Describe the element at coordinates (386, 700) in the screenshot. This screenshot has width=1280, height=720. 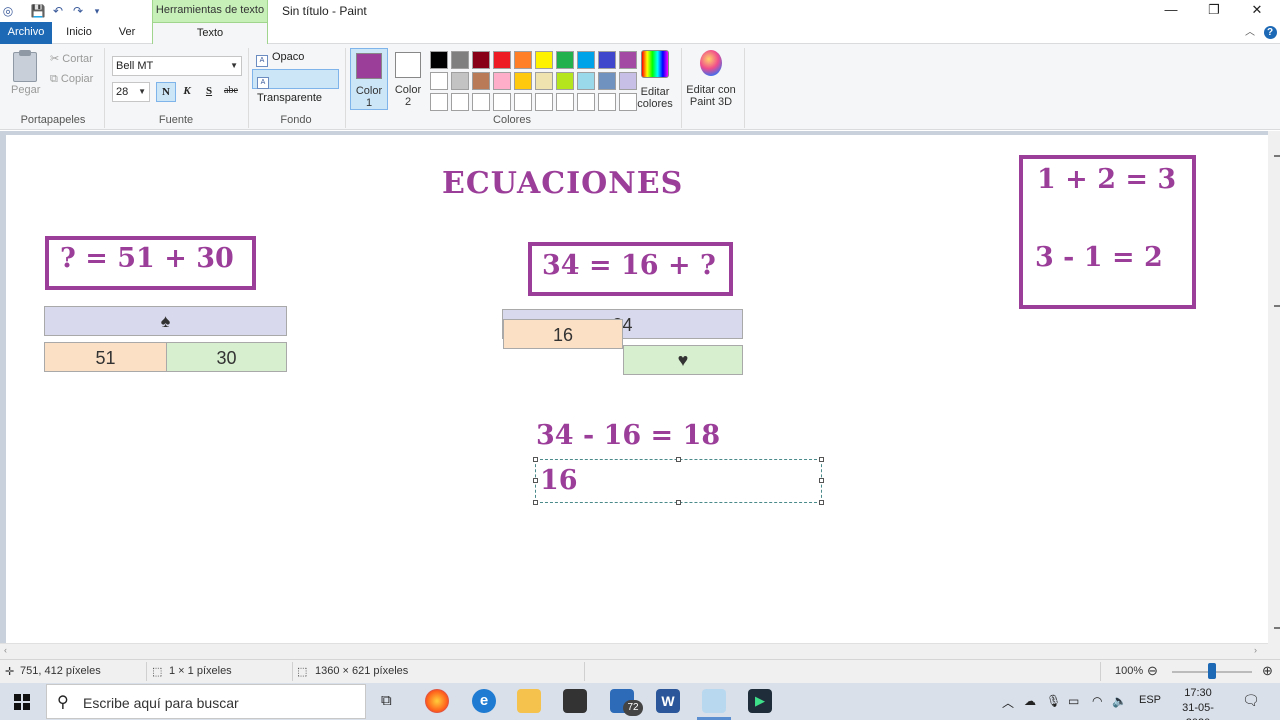
I see `task-view-icon: ⧉` at that location.